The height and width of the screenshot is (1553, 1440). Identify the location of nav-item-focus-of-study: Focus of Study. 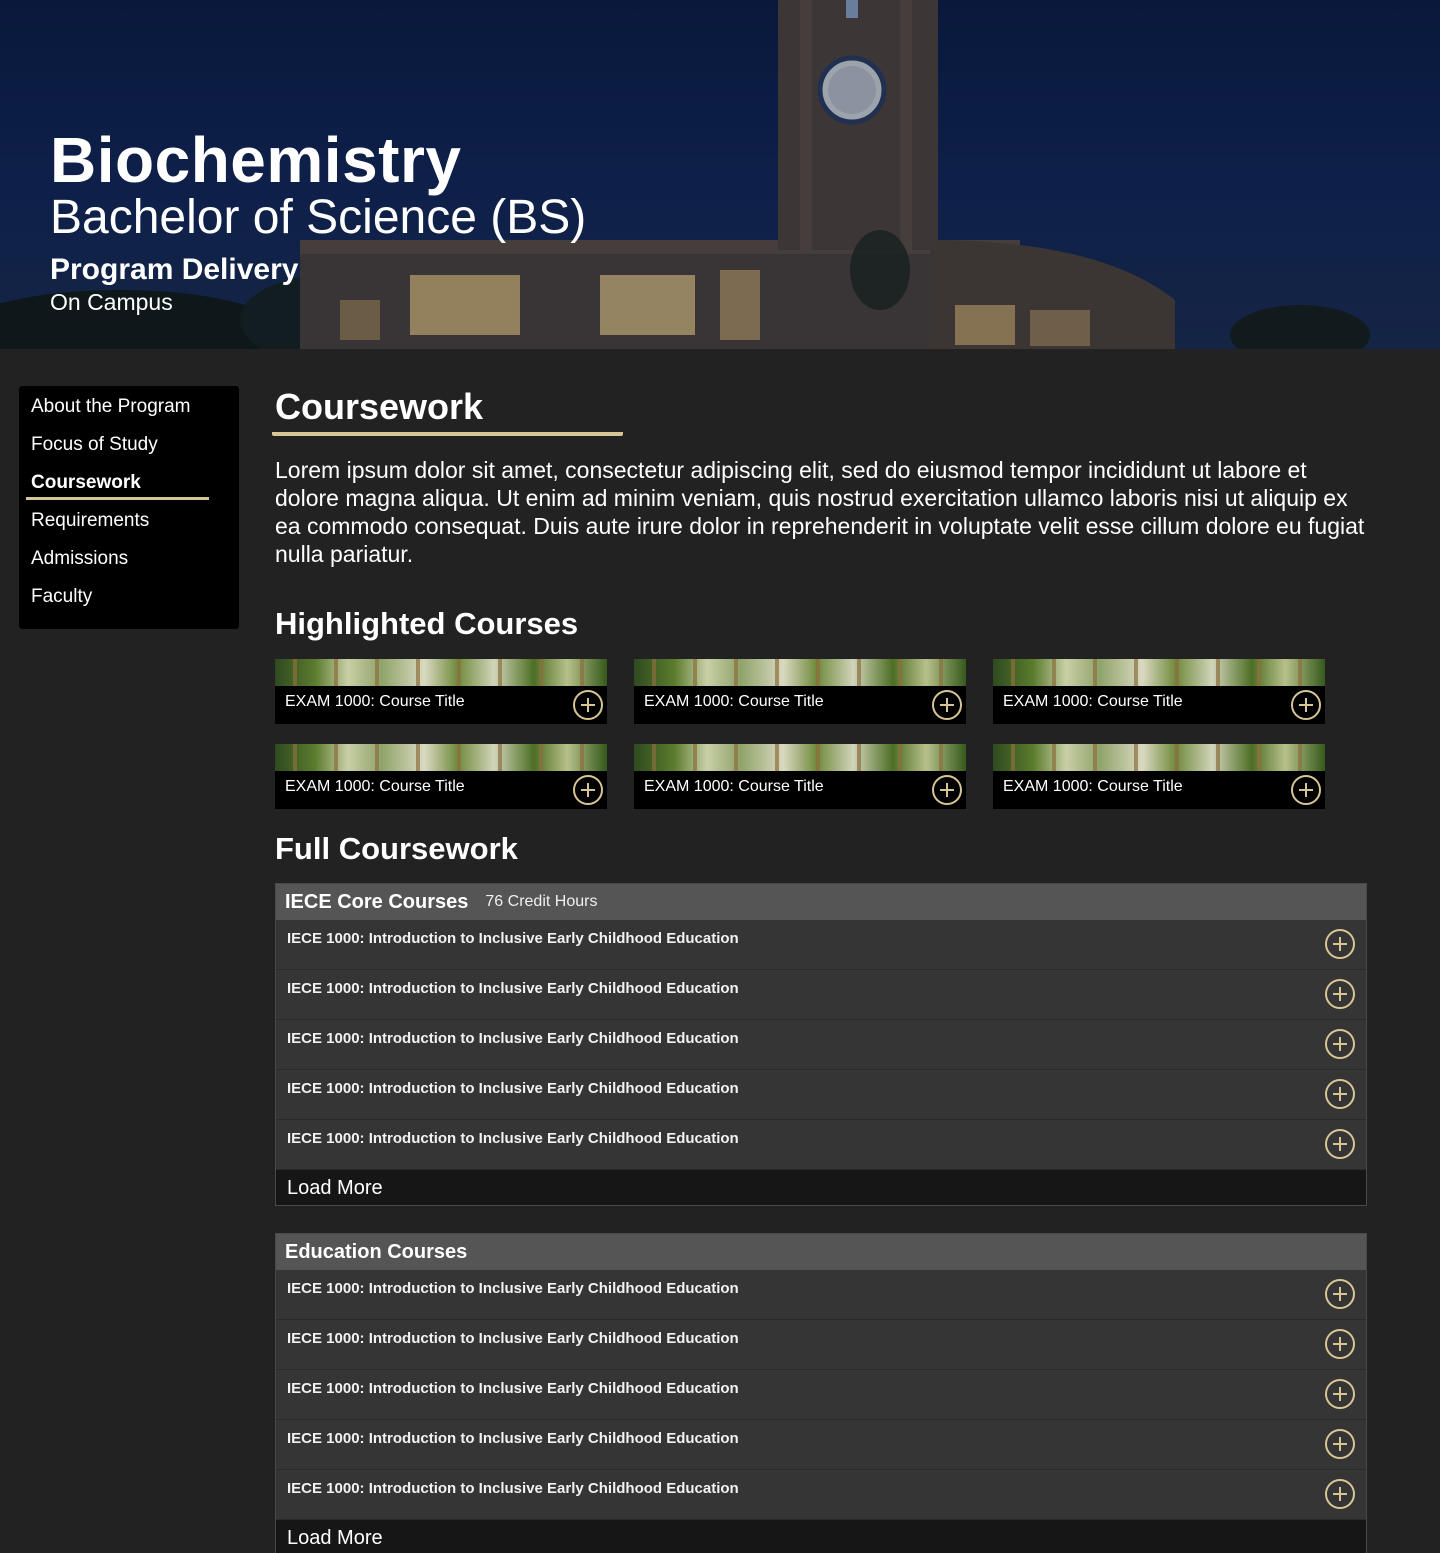
(129, 449).